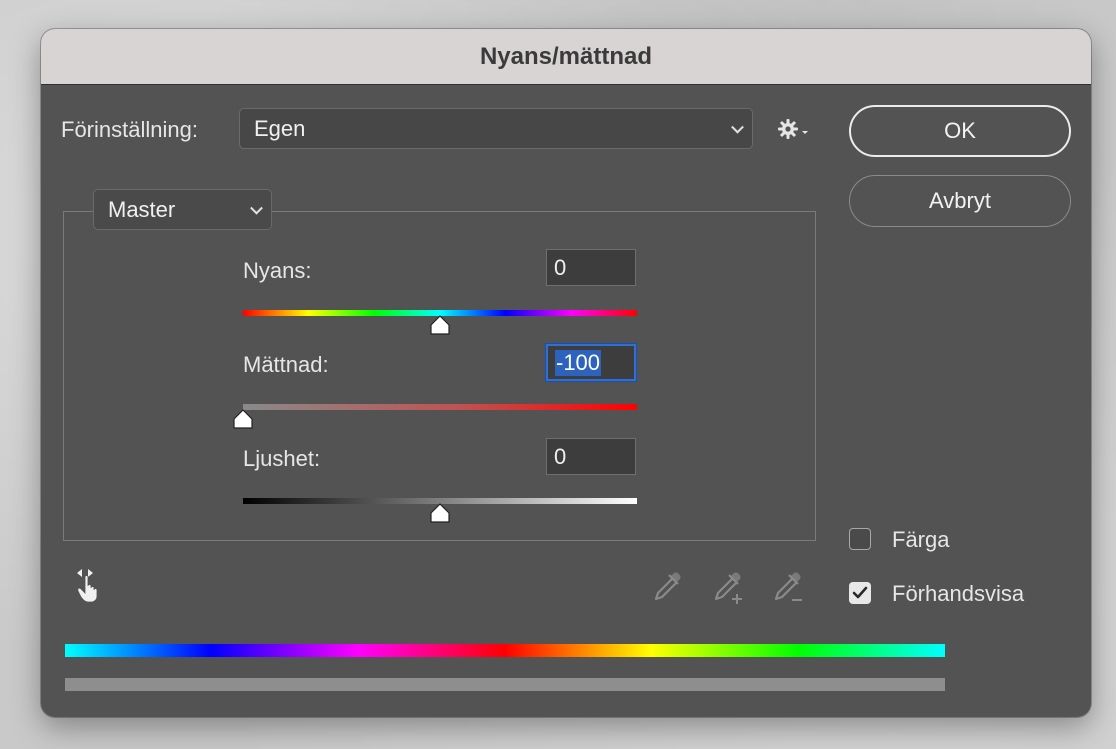 The width and height of the screenshot is (1116, 749). I want to click on lightness-label: Ljushet:, so click(282, 458).